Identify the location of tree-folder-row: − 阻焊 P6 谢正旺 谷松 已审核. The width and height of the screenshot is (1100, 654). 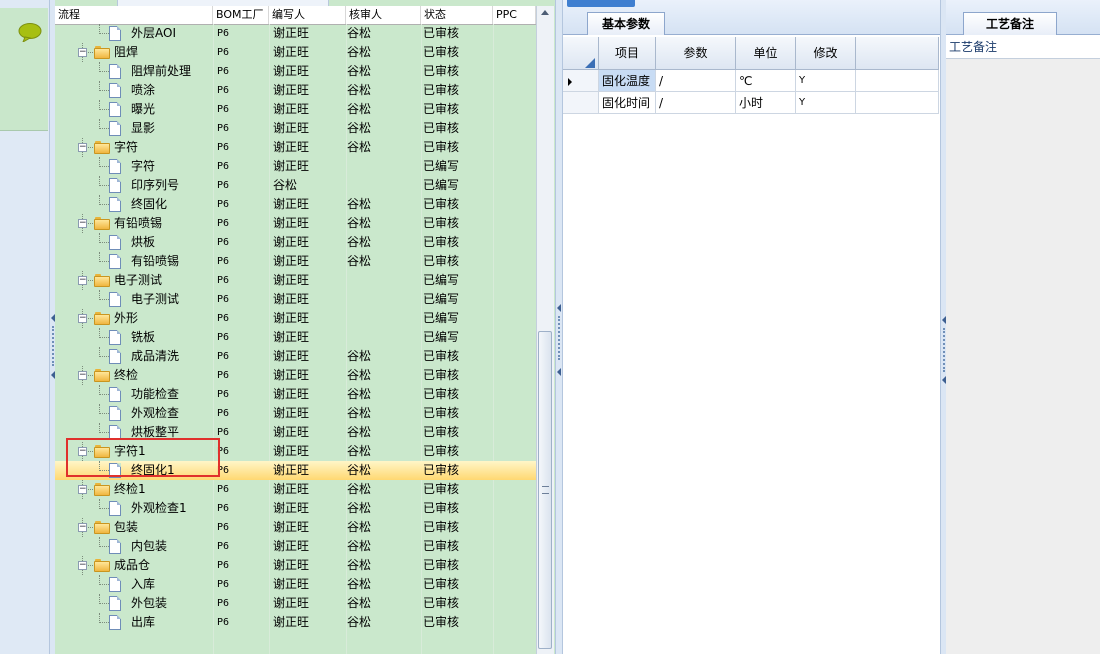
(295, 52).